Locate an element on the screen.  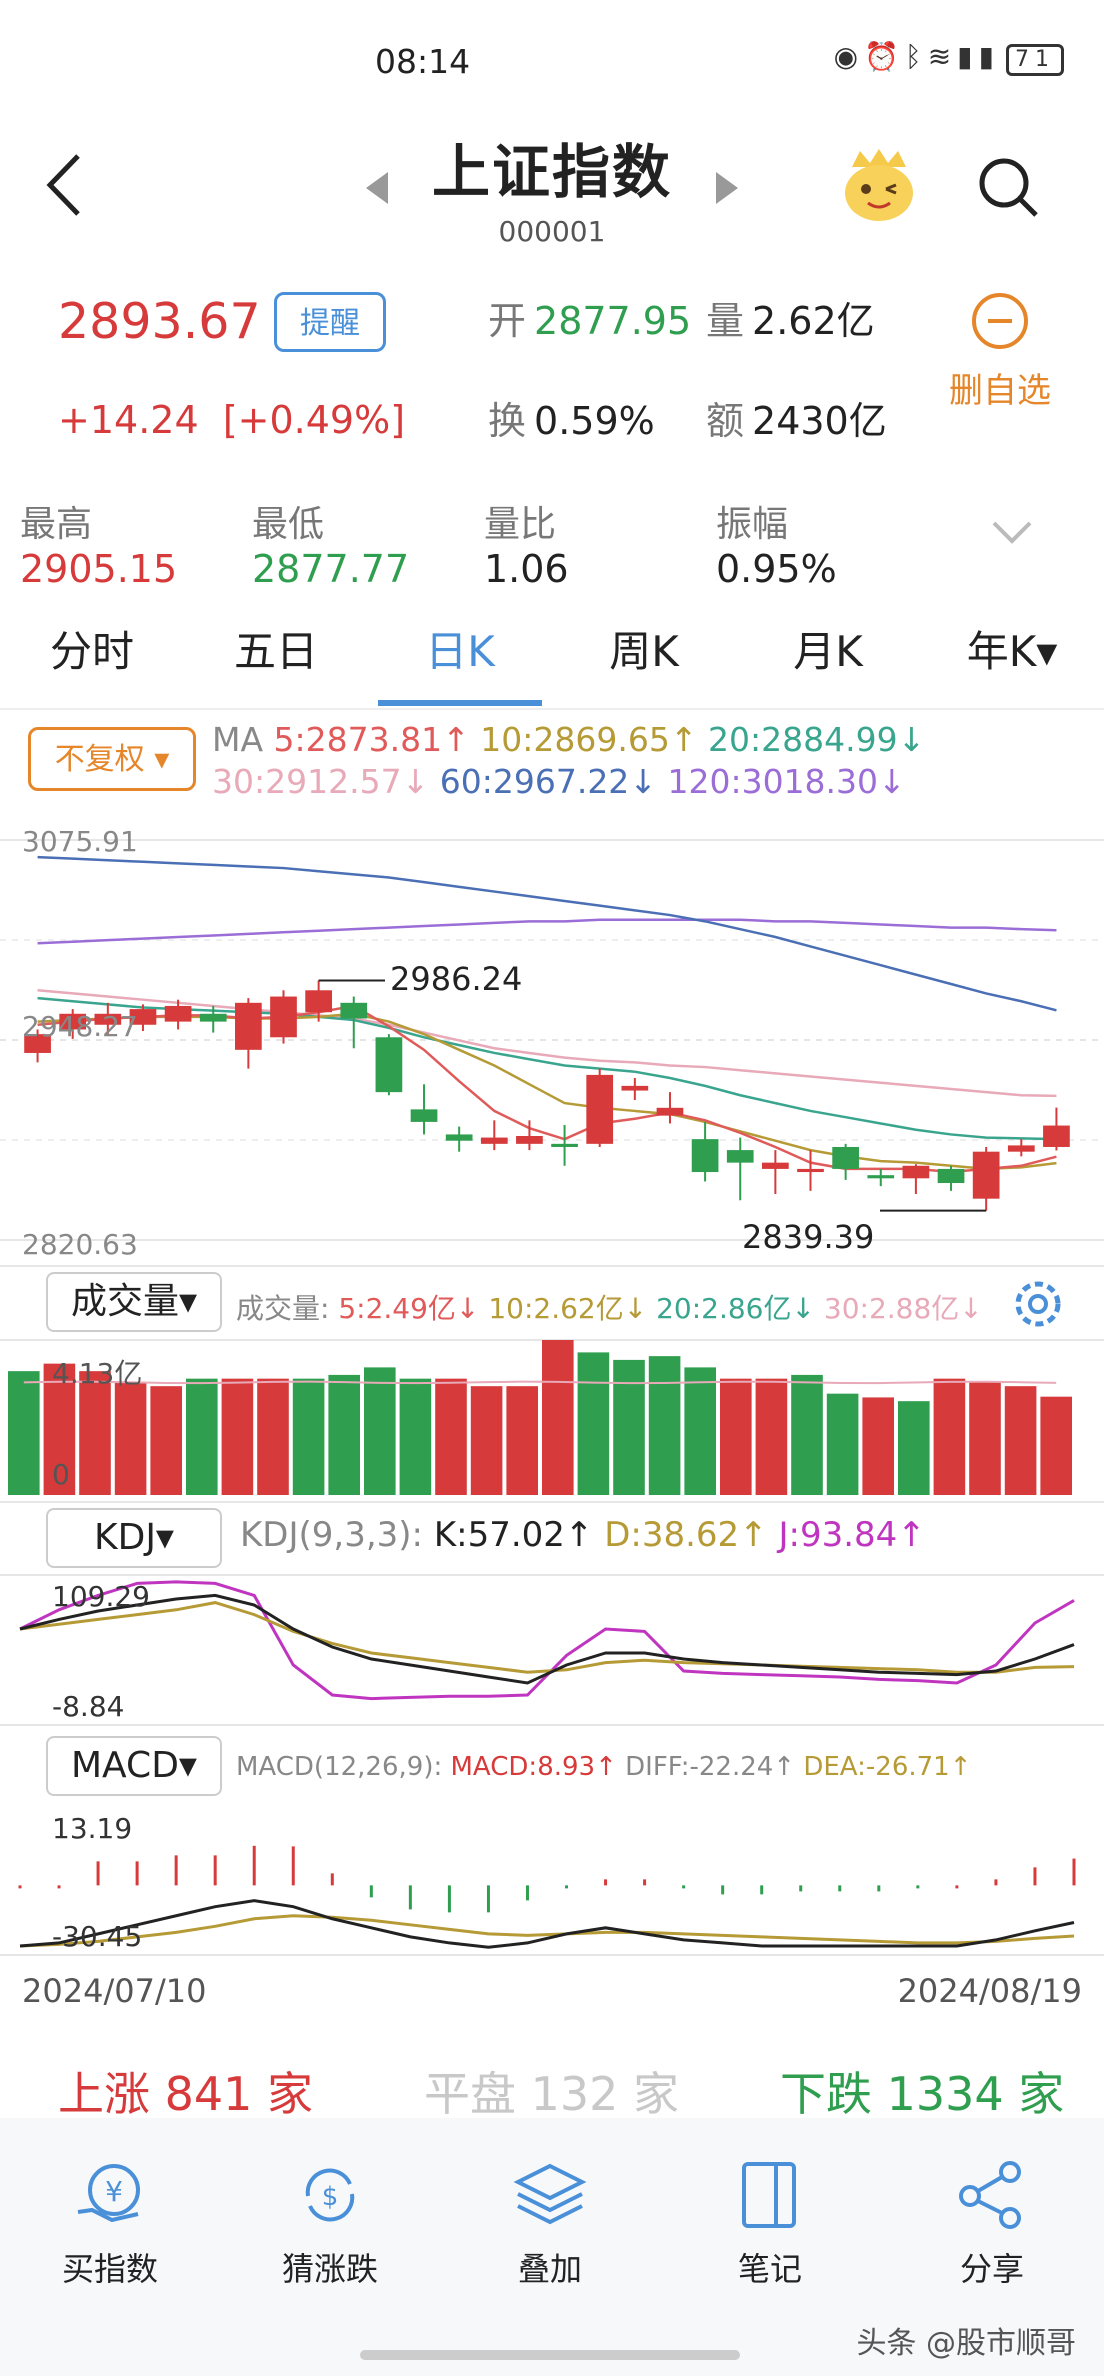
stat-value: 2877.77 is located at coordinates (331, 569).